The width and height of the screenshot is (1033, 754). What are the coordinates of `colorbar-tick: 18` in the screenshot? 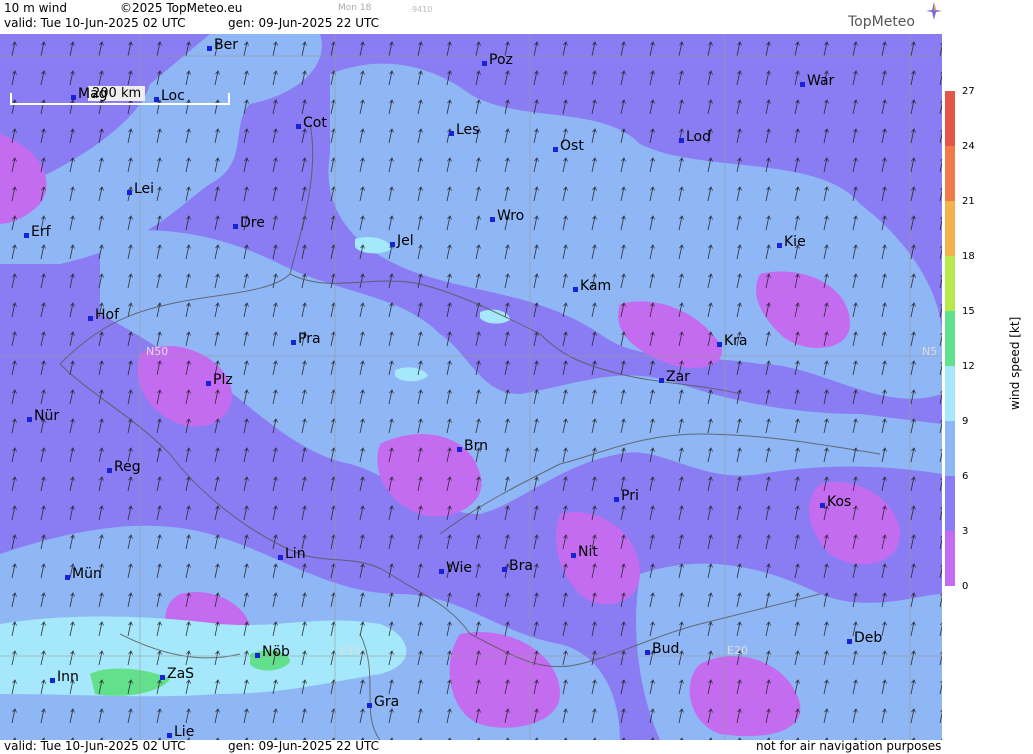 It's located at (968, 256).